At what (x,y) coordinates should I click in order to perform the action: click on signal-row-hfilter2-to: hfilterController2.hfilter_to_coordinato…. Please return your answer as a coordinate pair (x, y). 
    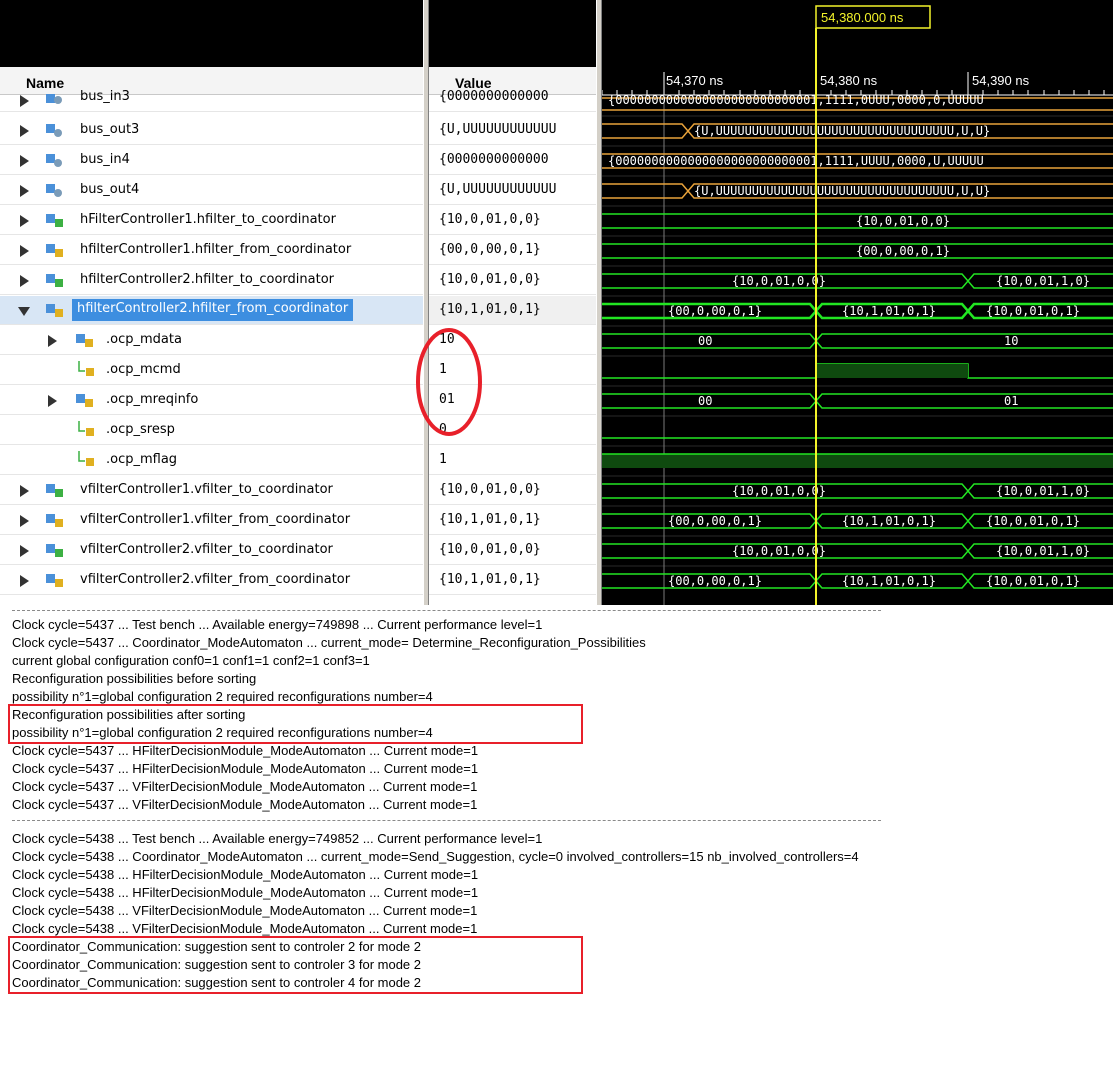
    Looking at the image, I should click on (211, 280).